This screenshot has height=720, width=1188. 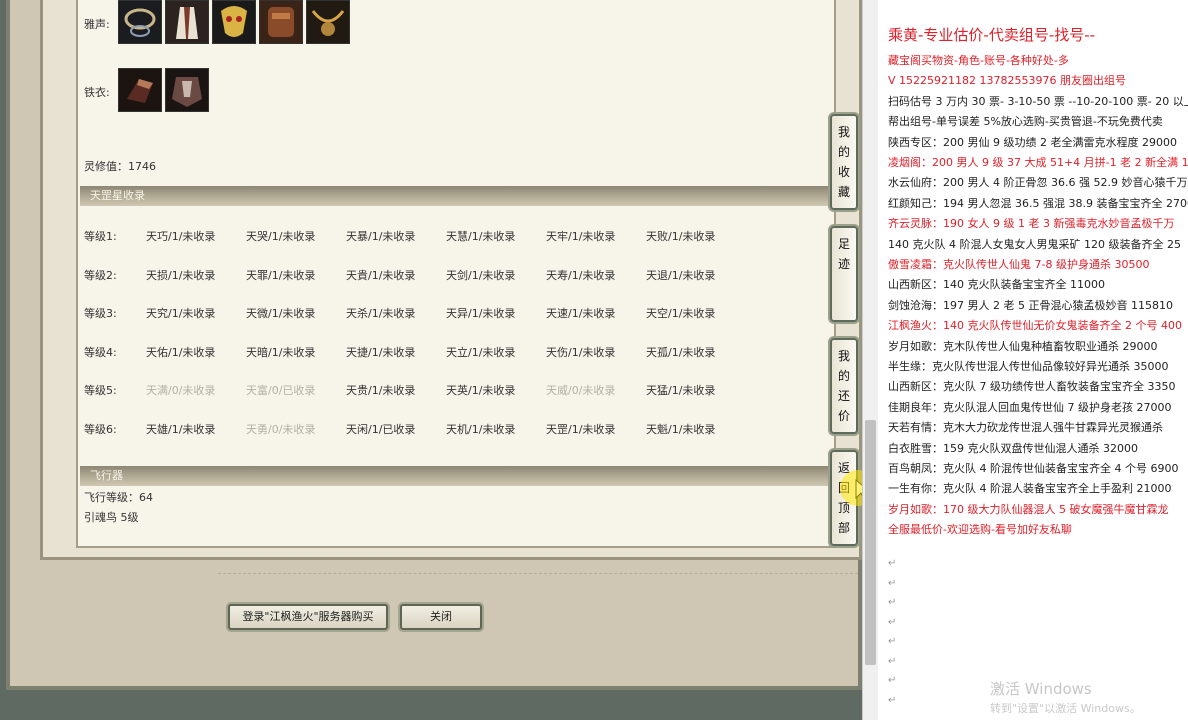 I want to click on tab-label: 我的收藏, so click(x=843, y=162).